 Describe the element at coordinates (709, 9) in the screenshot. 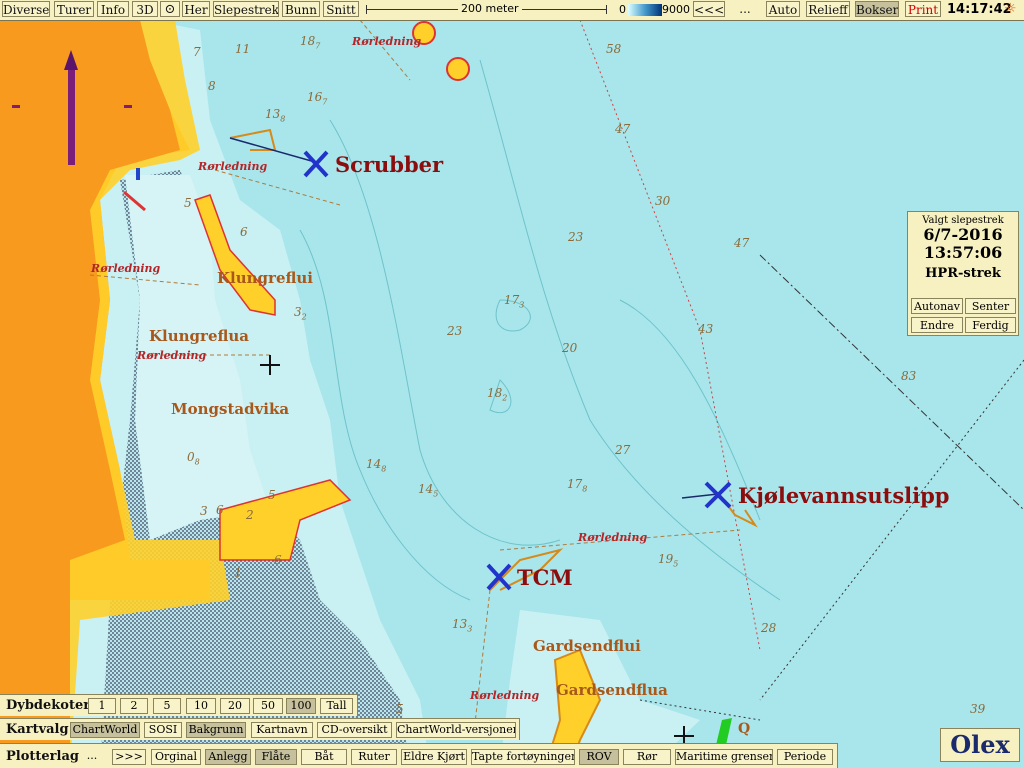

I see `back-button: <<<` at that location.